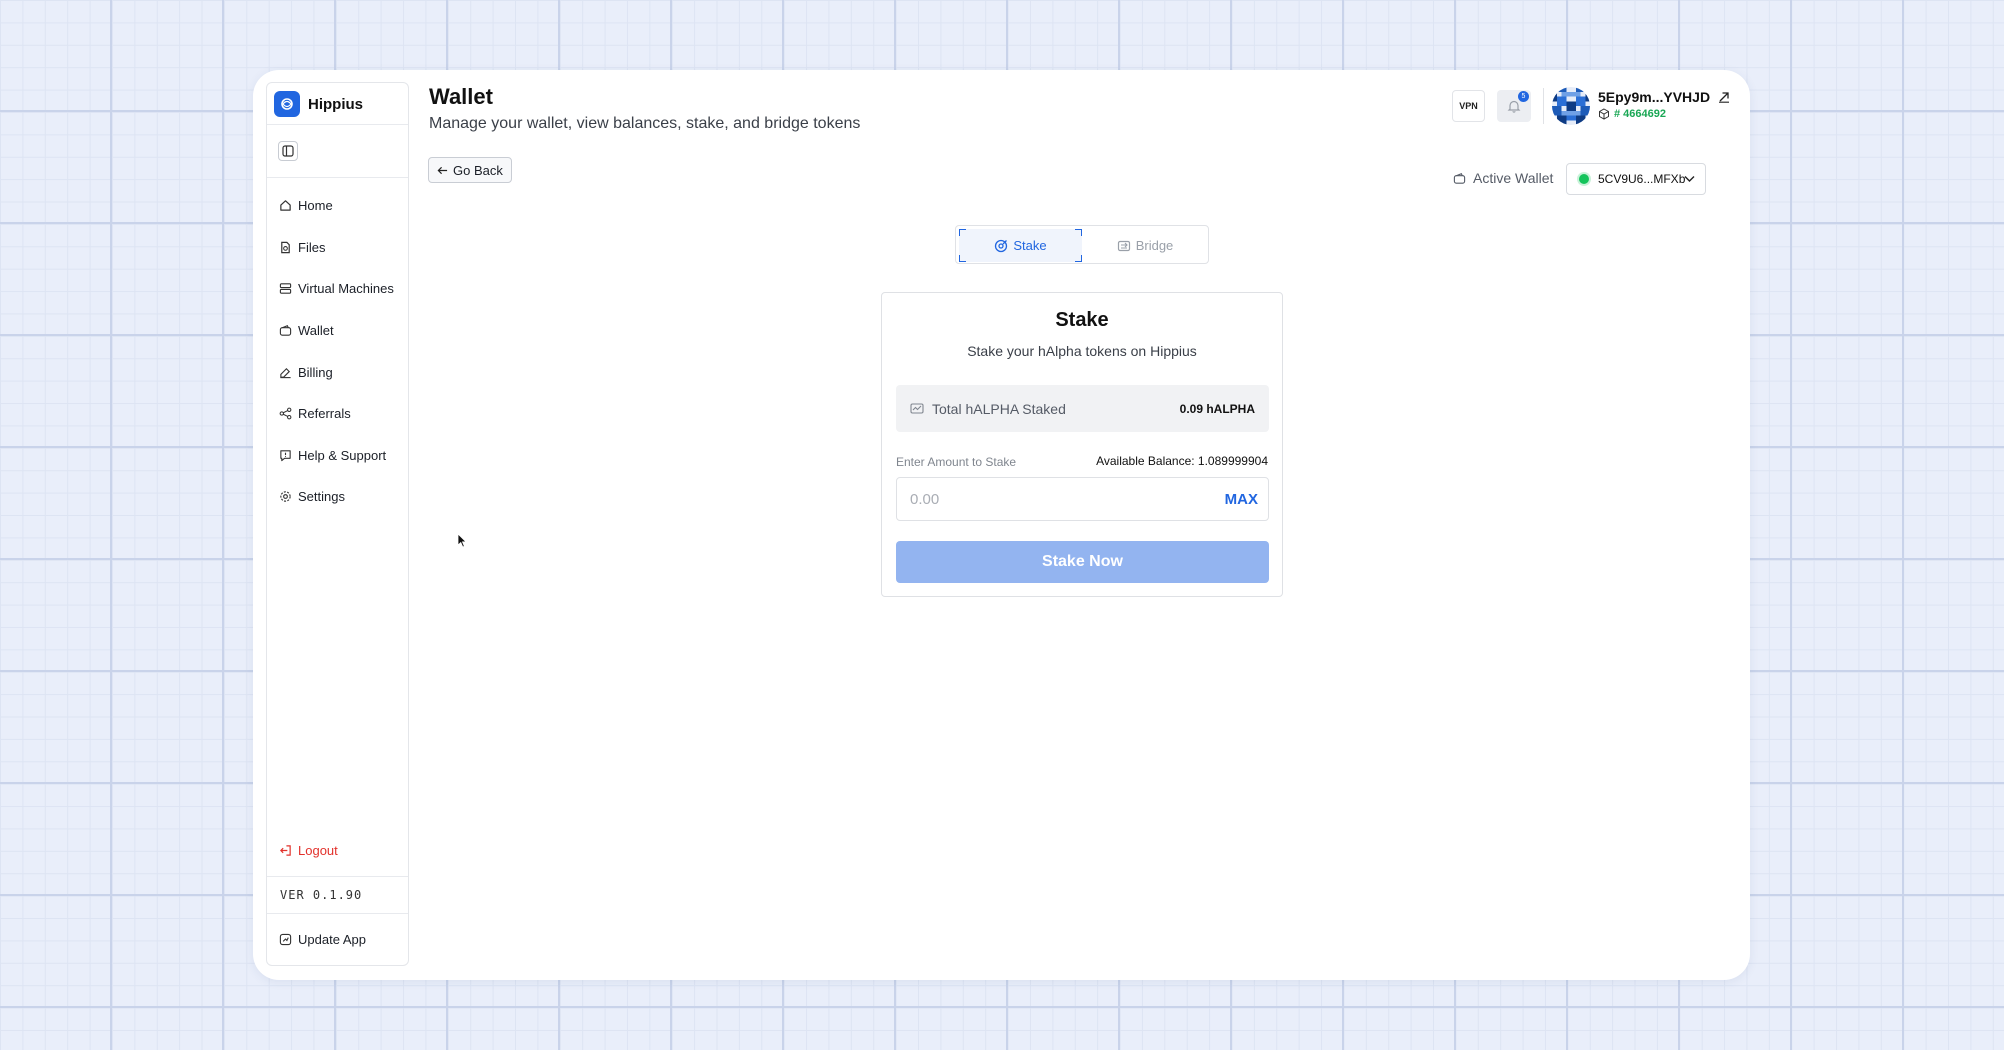 This screenshot has width=2004, height=1050. I want to click on coins-icon, so click(917, 408).